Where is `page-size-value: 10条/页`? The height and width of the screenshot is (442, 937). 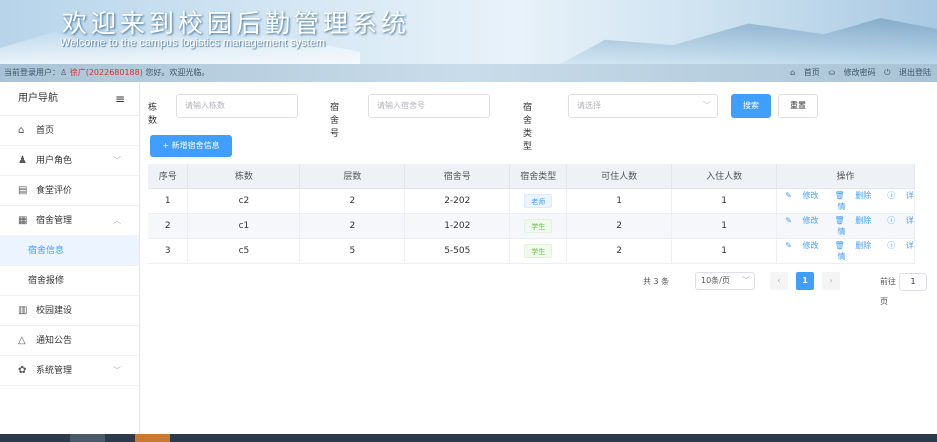
page-size-value: 10条/页 is located at coordinates (715, 280).